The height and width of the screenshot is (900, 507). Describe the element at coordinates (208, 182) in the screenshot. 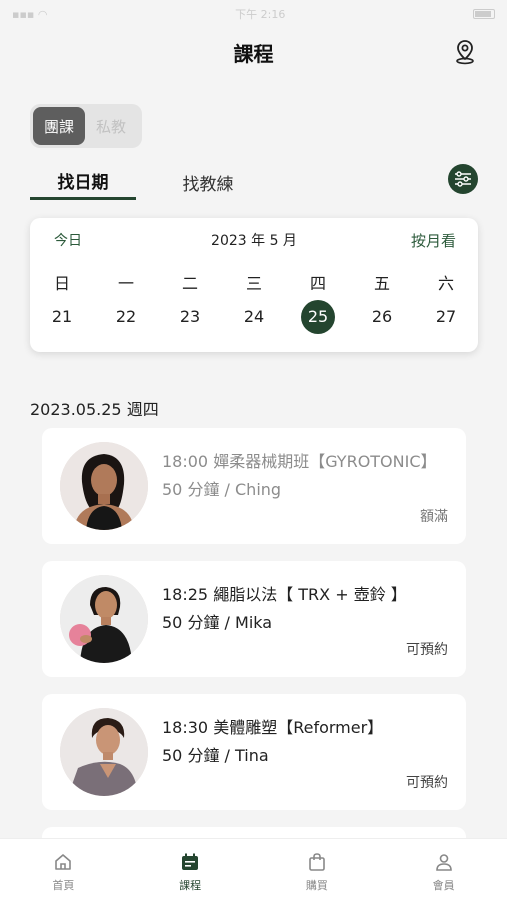

I see `tab-by-coach: 找教練` at that location.